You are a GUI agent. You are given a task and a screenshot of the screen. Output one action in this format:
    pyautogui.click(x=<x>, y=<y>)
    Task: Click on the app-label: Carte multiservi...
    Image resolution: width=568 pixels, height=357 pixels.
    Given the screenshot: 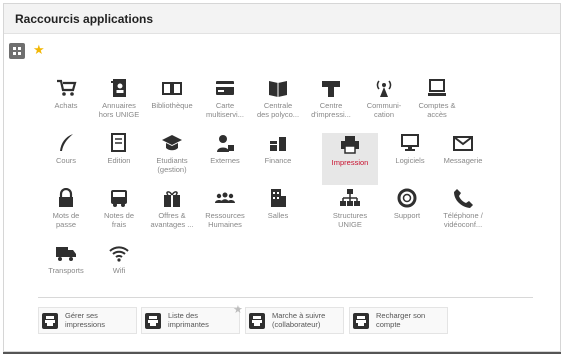 What is the action you would take?
    pyautogui.click(x=225, y=110)
    